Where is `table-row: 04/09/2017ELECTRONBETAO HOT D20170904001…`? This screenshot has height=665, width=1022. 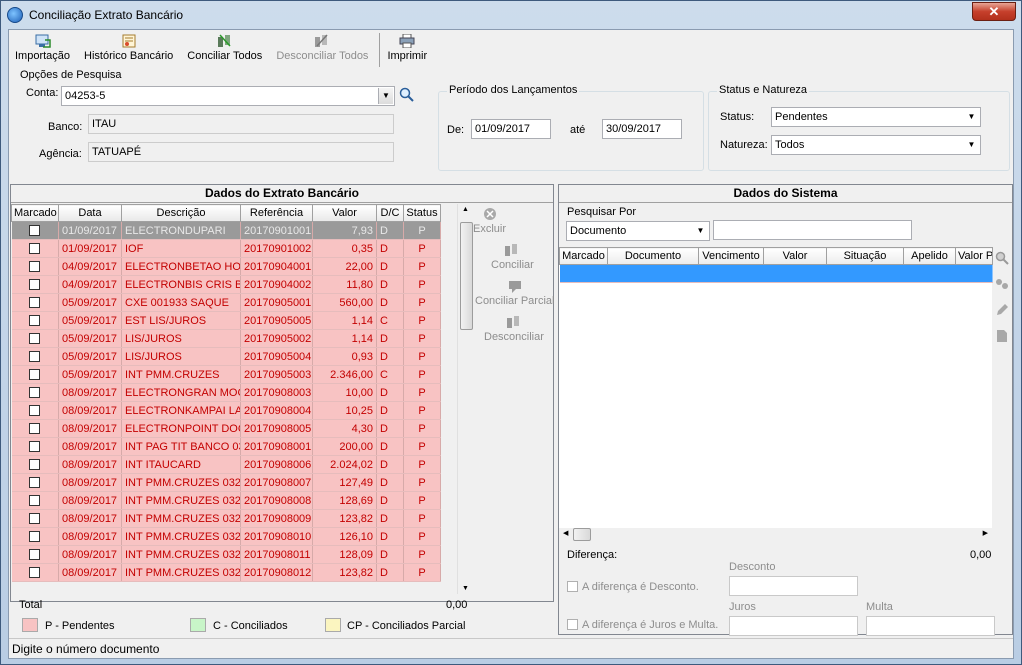 table-row: 04/09/2017ELECTRONBETAO HOT D20170904001… is located at coordinates (226, 266).